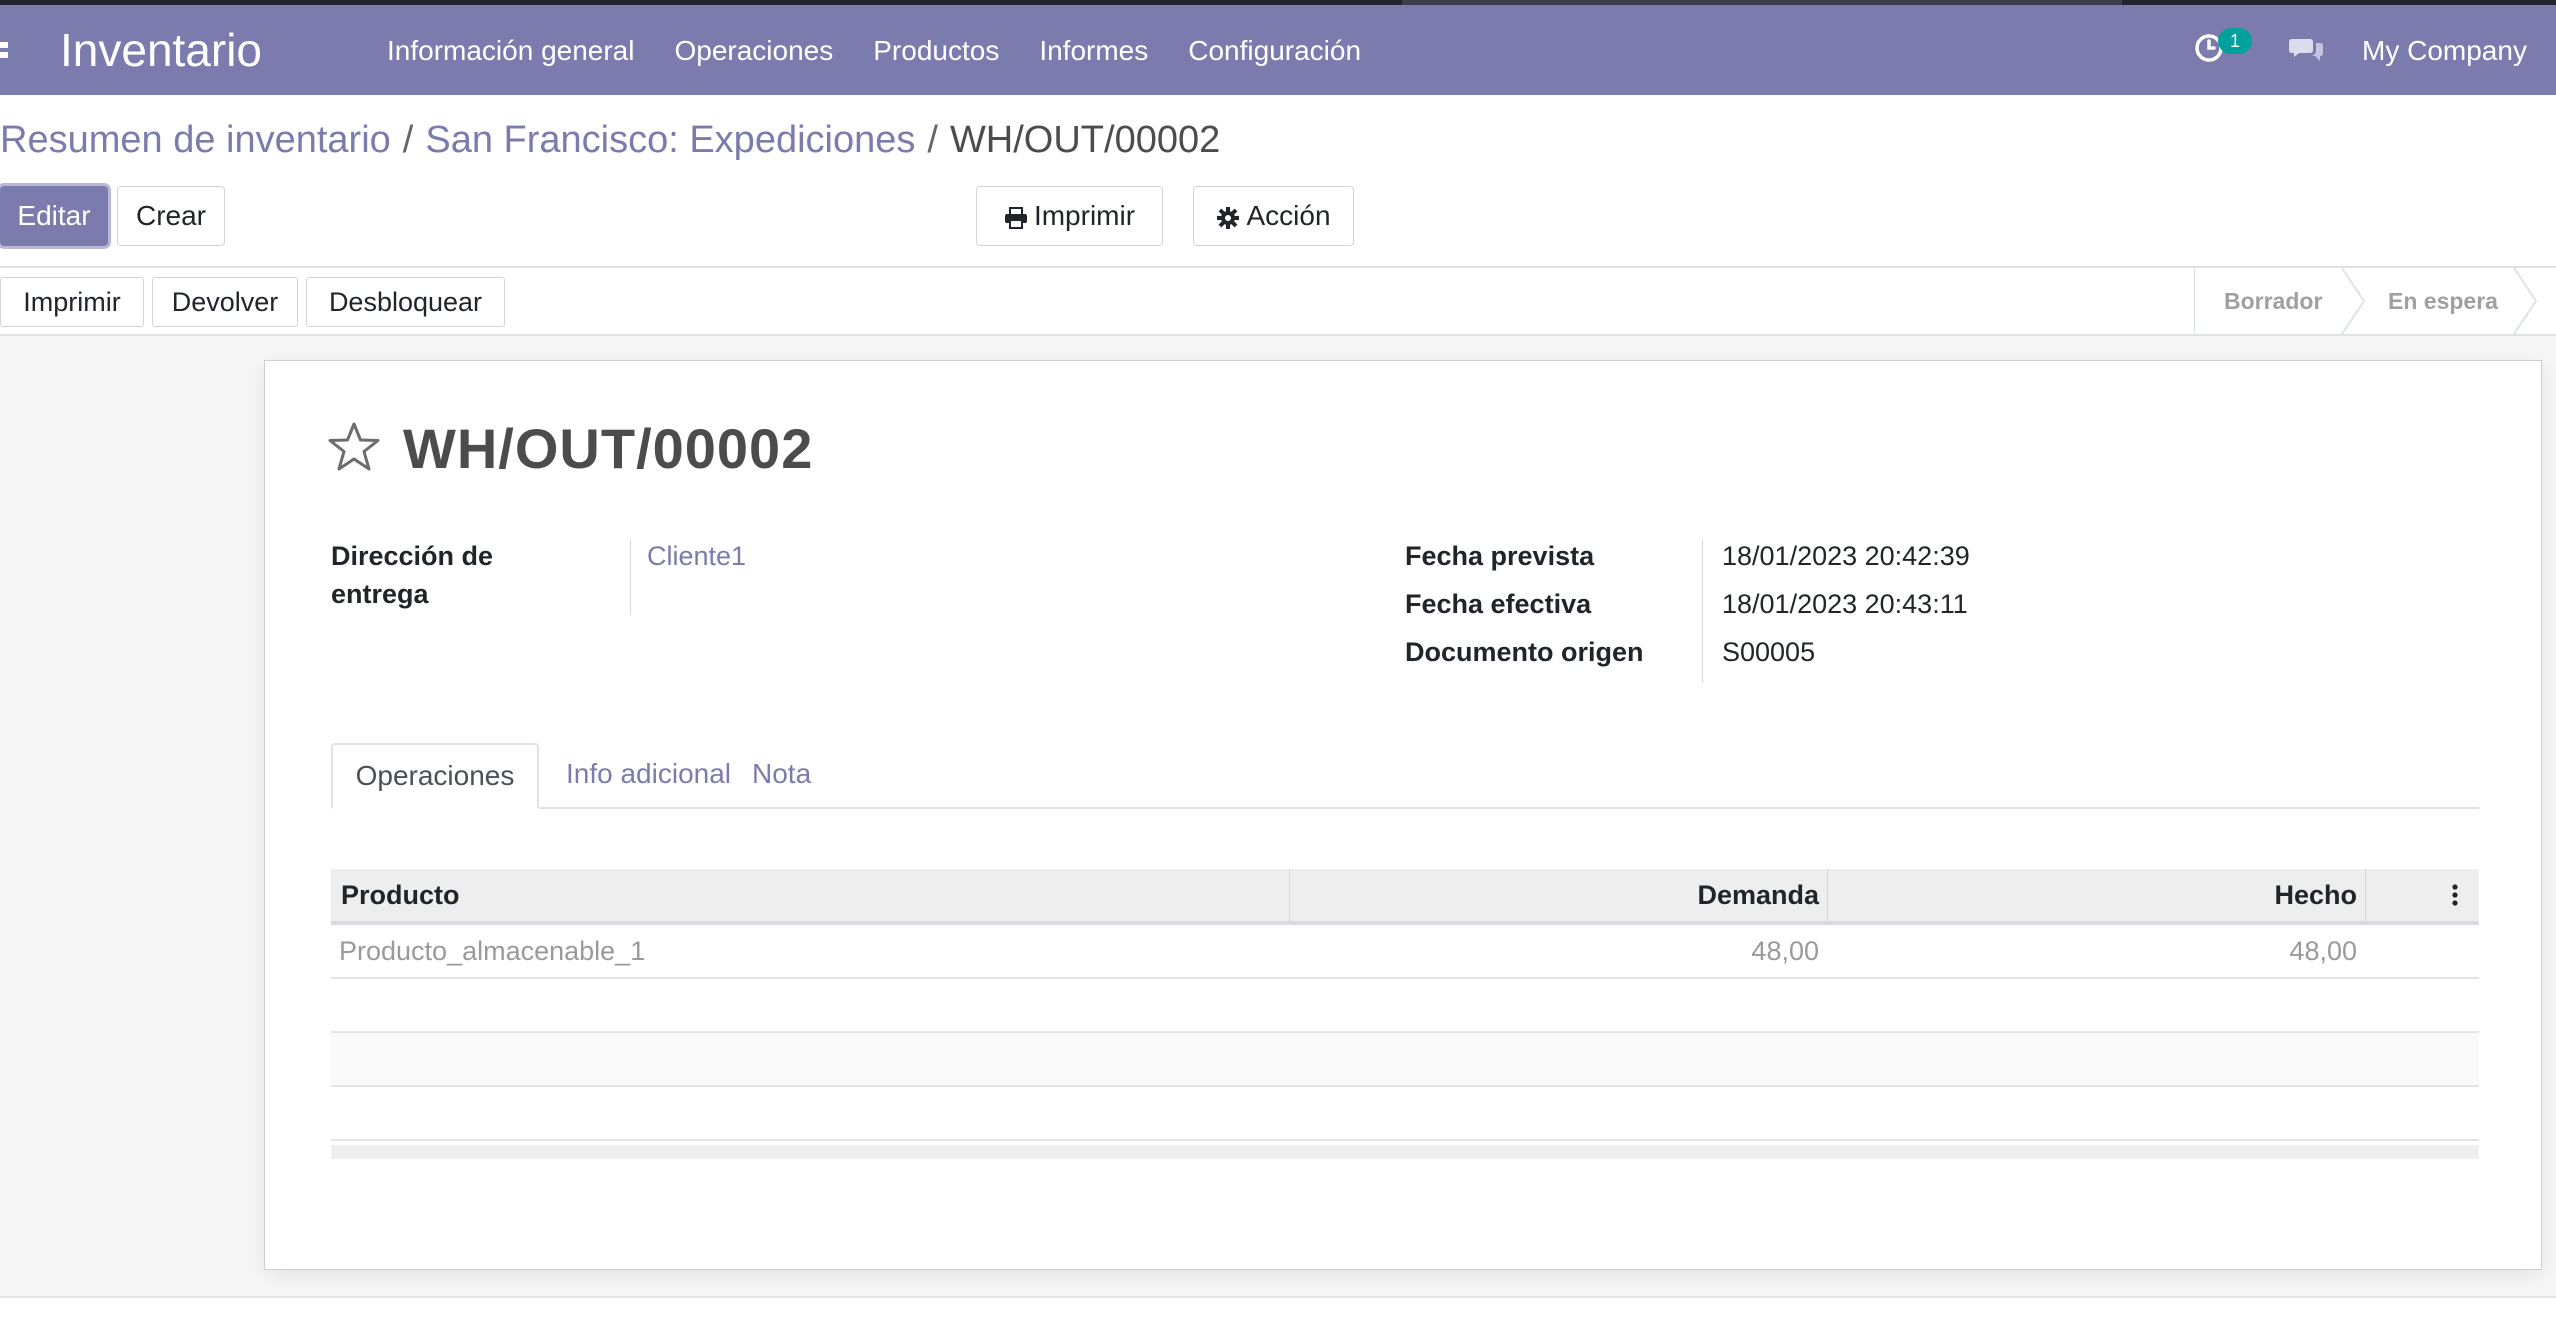  Describe the element at coordinates (4, 50) in the screenshot. I see `apps-icon` at that location.